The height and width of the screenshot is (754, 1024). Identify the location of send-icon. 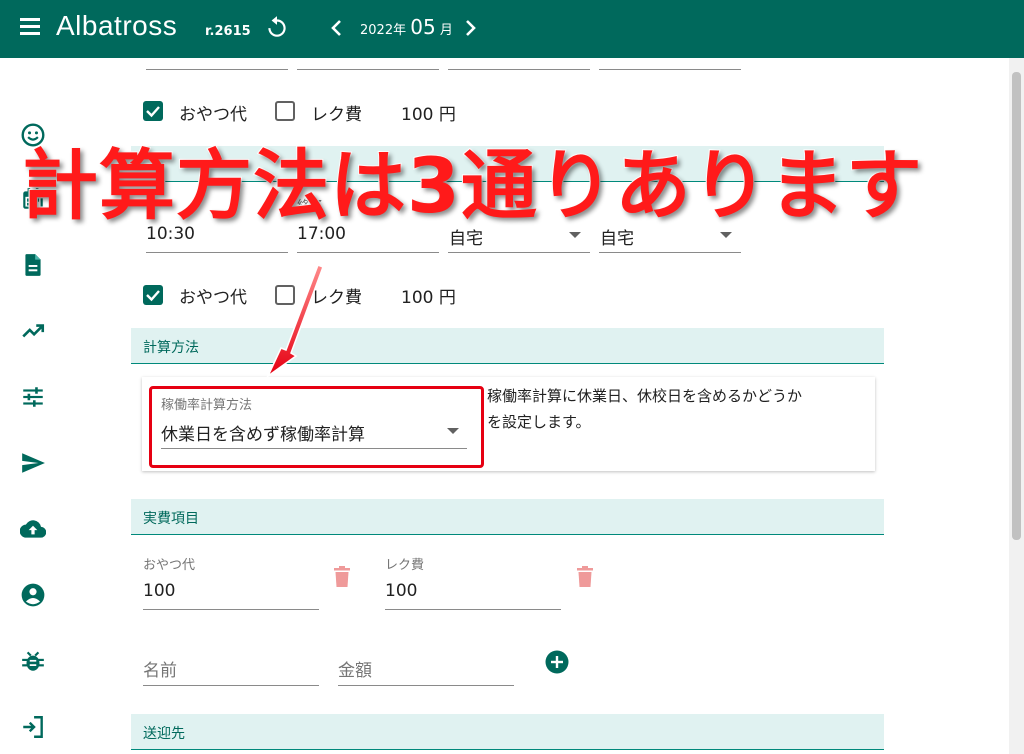
(33, 463).